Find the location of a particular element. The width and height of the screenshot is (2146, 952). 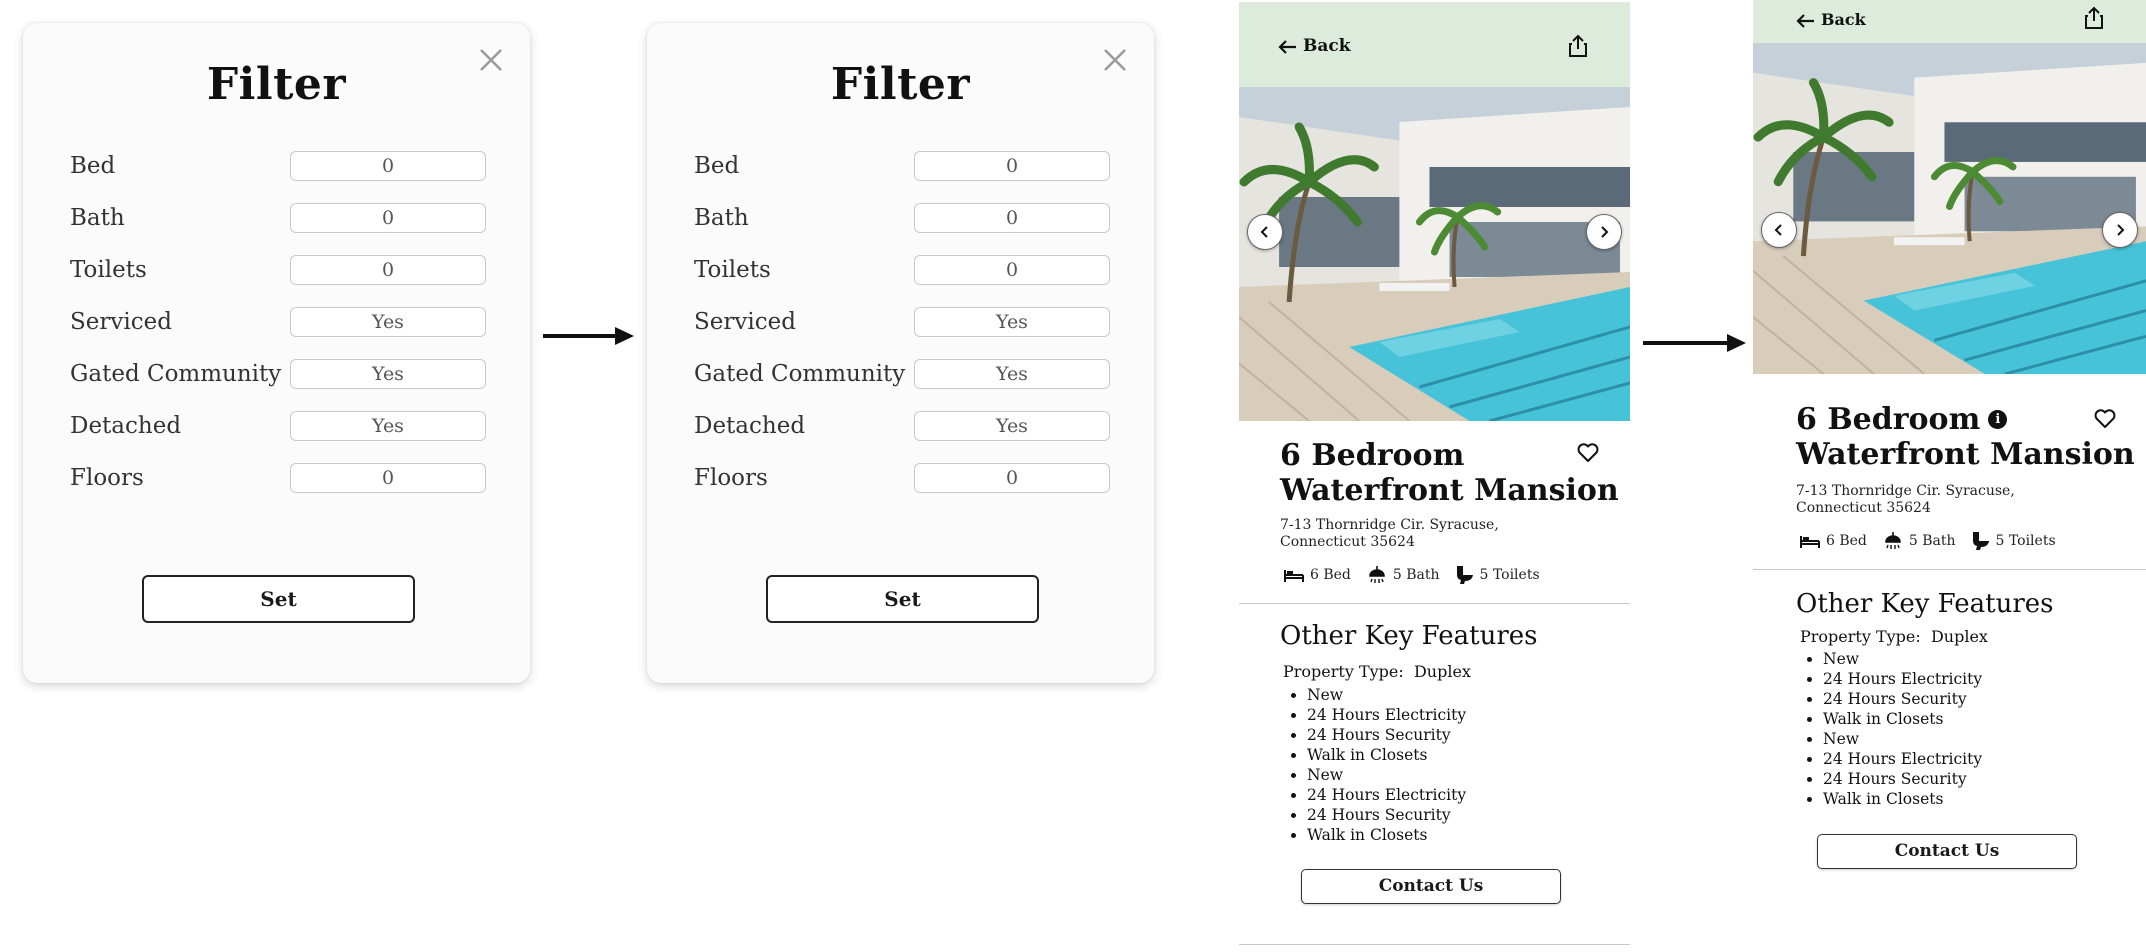

filter-label: Toilets is located at coordinates (108, 270).